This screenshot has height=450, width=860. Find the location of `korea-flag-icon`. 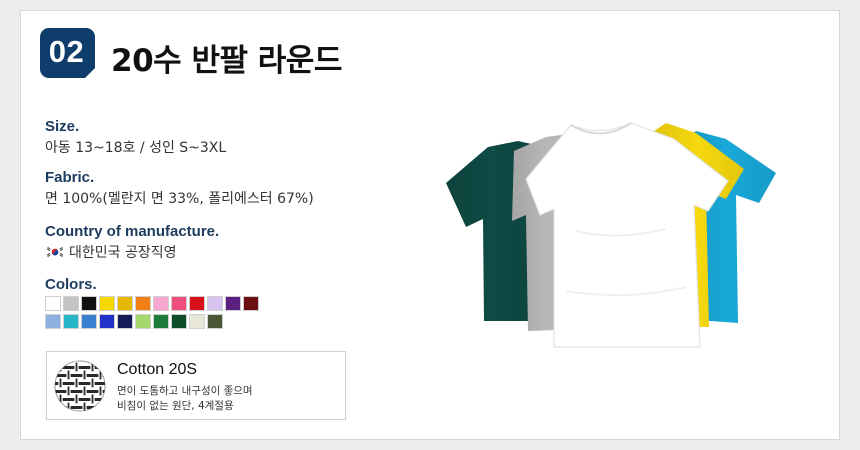

korea-flag-icon is located at coordinates (55, 252).